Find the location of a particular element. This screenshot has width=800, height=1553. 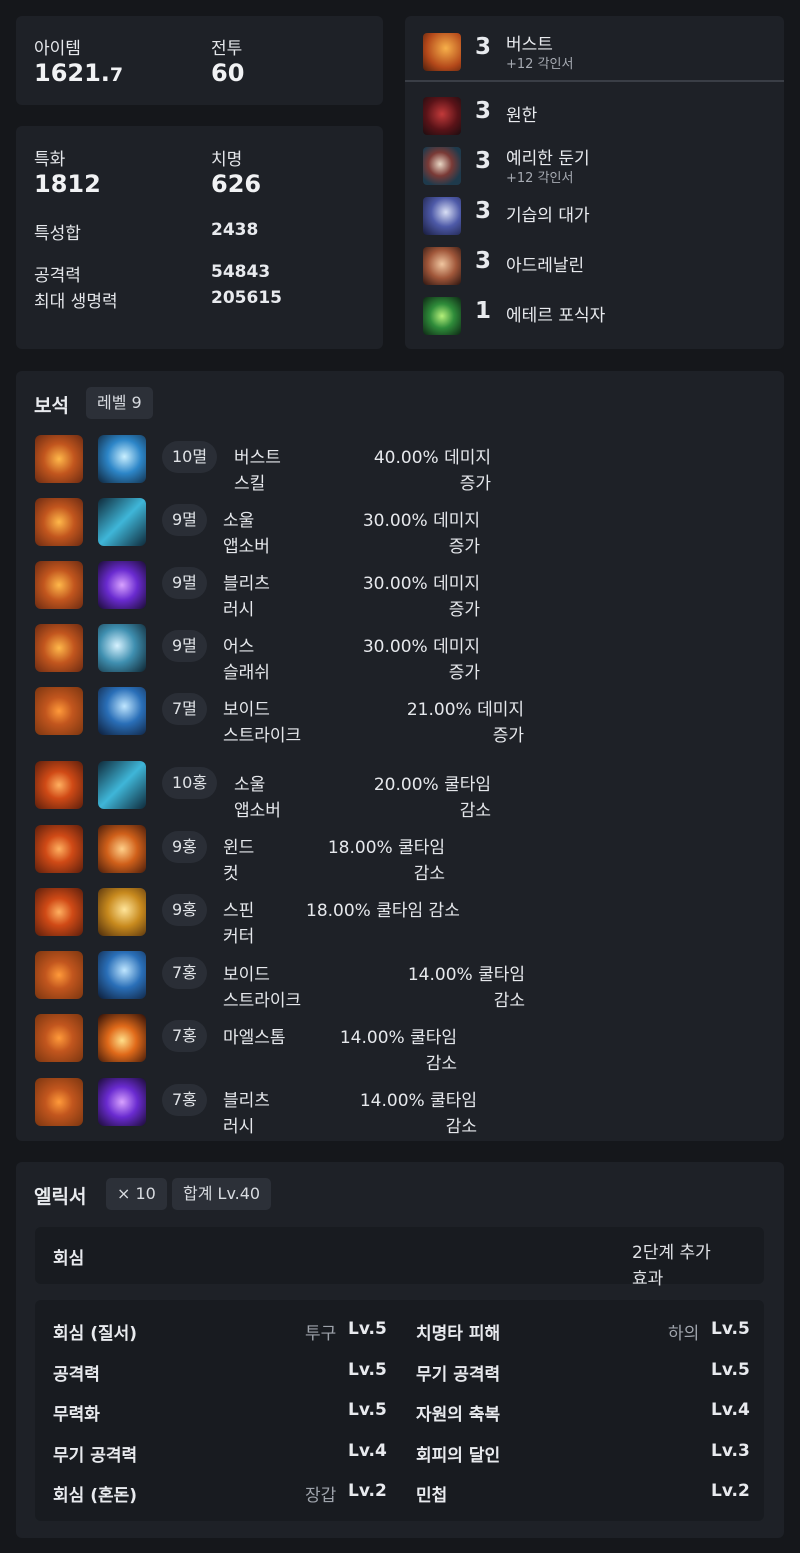

crimson-flame-gem-icon is located at coordinates (59, 975).